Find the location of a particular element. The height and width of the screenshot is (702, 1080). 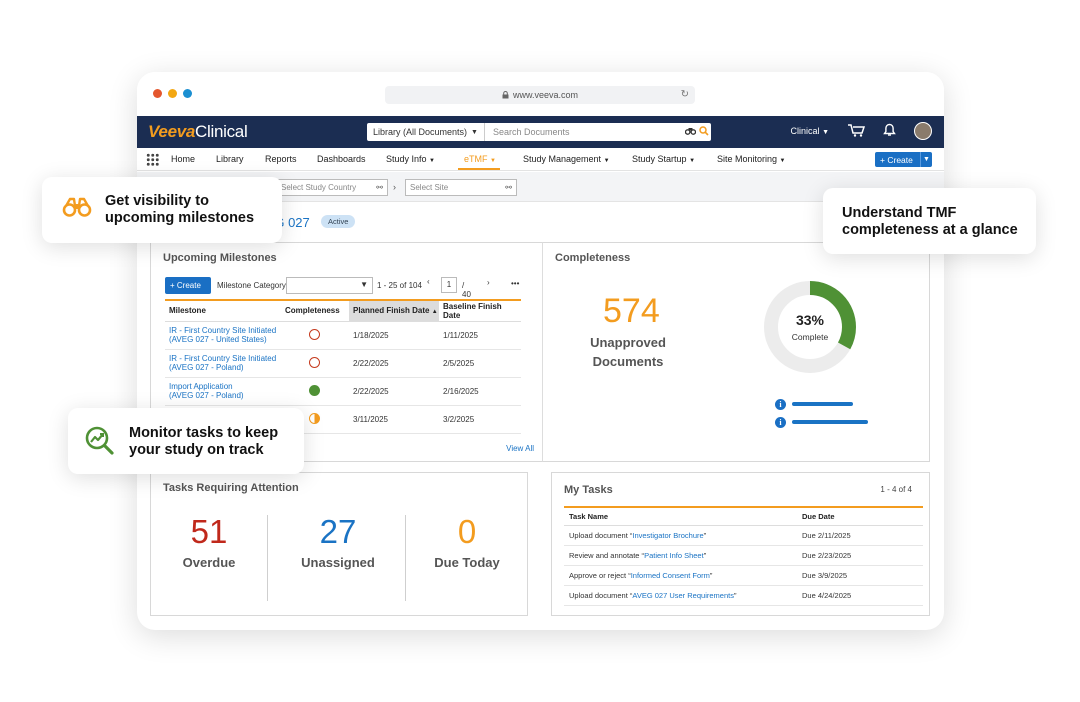

tmf-callout: Understand TMF completeness at a glance is located at coordinates (929, 221).